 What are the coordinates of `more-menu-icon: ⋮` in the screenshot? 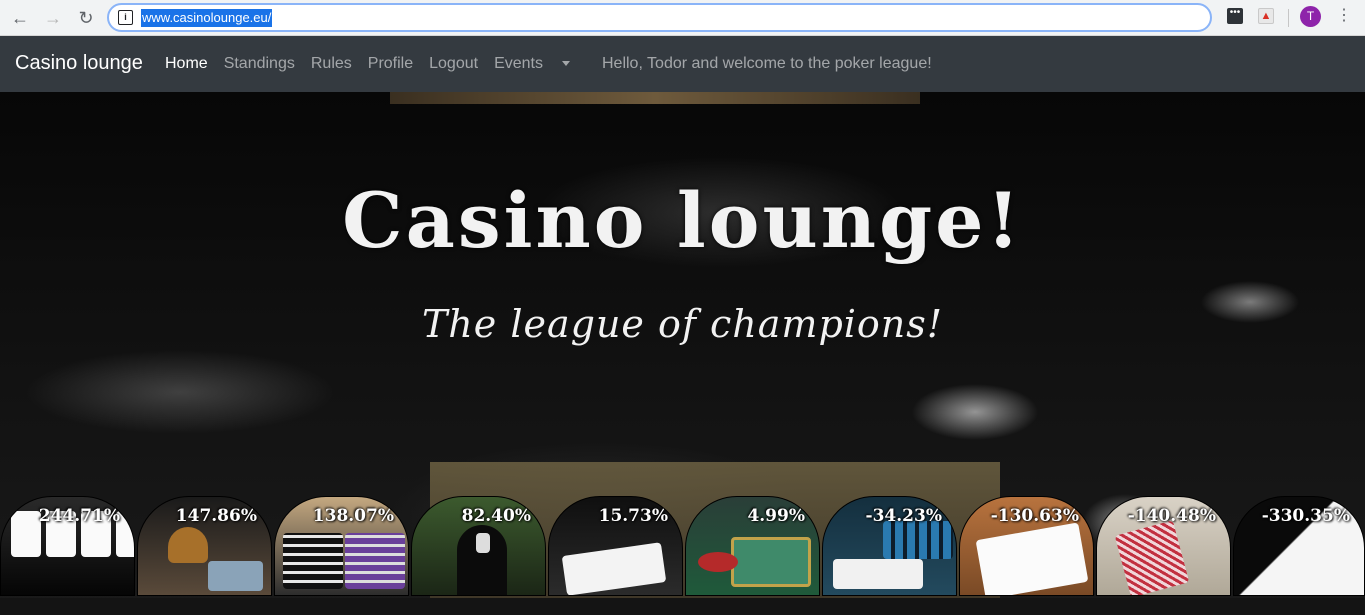 It's located at (1344, 17).